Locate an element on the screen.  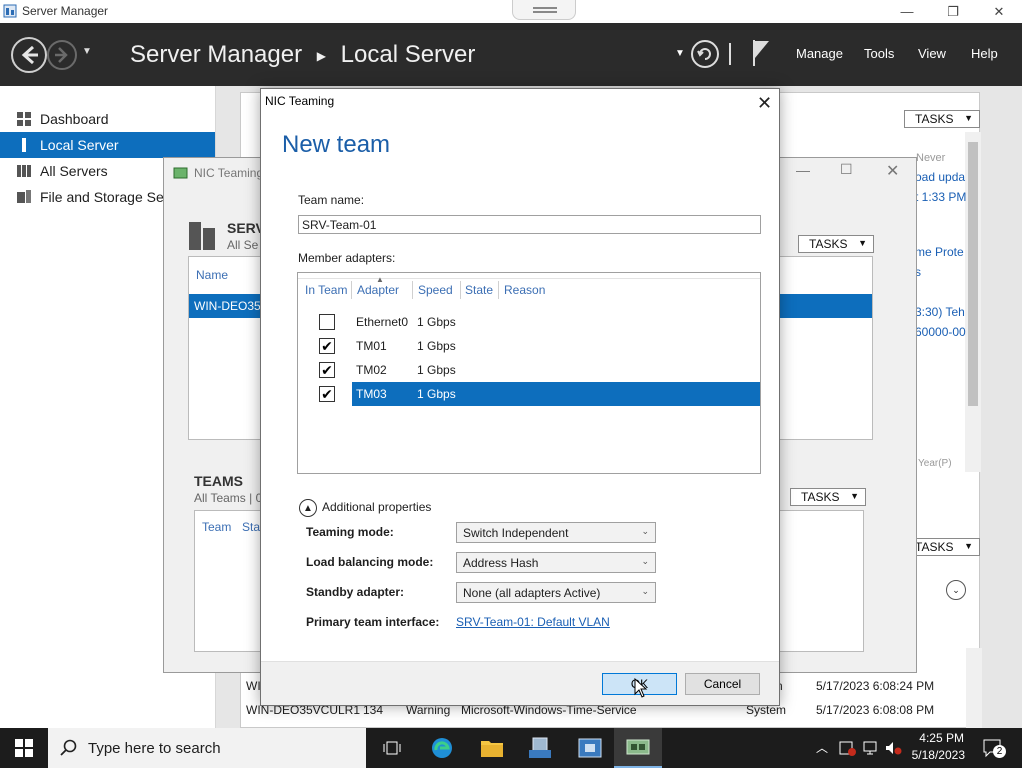
refresh-dropdown-icon: ▼ is located at coordinates (680, 53).